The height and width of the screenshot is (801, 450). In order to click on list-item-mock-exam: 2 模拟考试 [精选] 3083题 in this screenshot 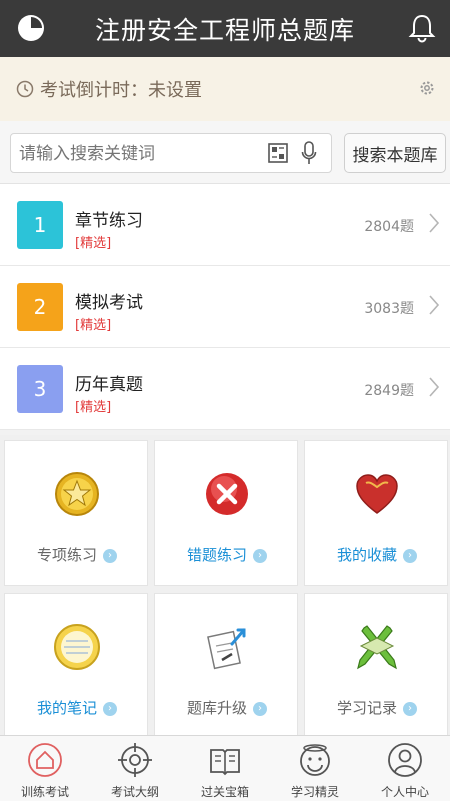, I will do `click(225, 307)`.